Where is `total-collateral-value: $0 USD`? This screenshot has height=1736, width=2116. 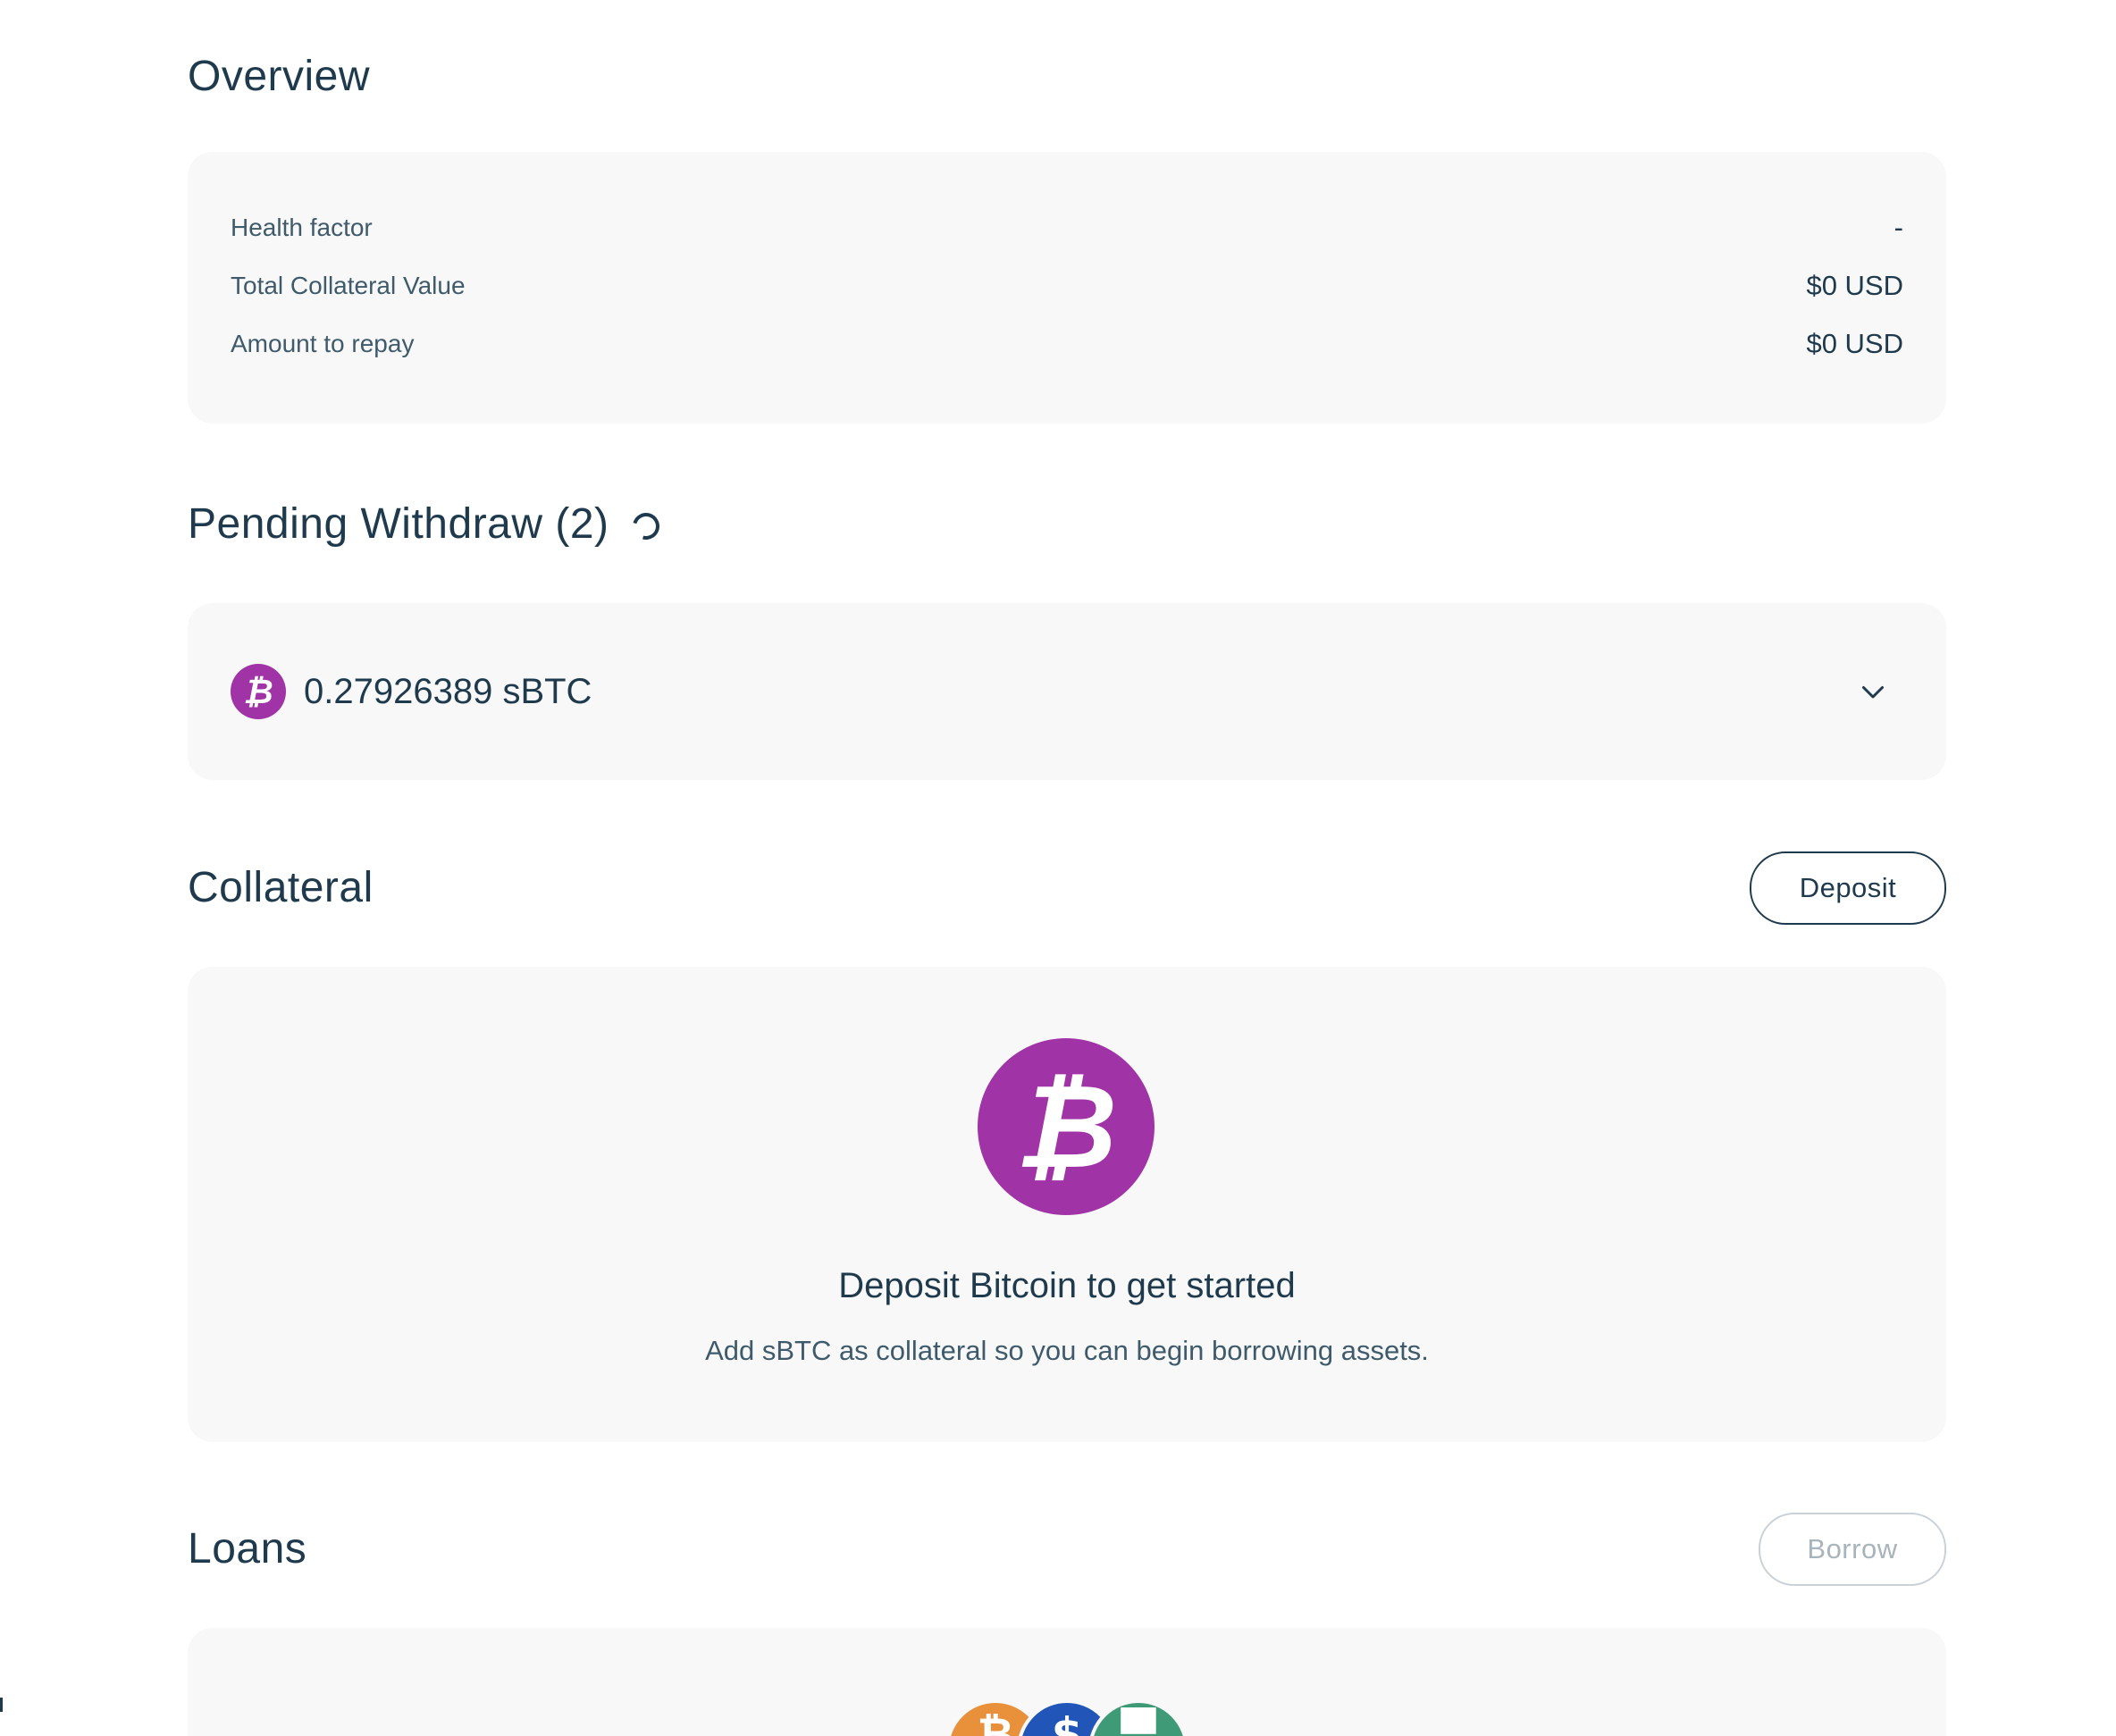 total-collateral-value: $0 USD is located at coordinates (1854, 285).